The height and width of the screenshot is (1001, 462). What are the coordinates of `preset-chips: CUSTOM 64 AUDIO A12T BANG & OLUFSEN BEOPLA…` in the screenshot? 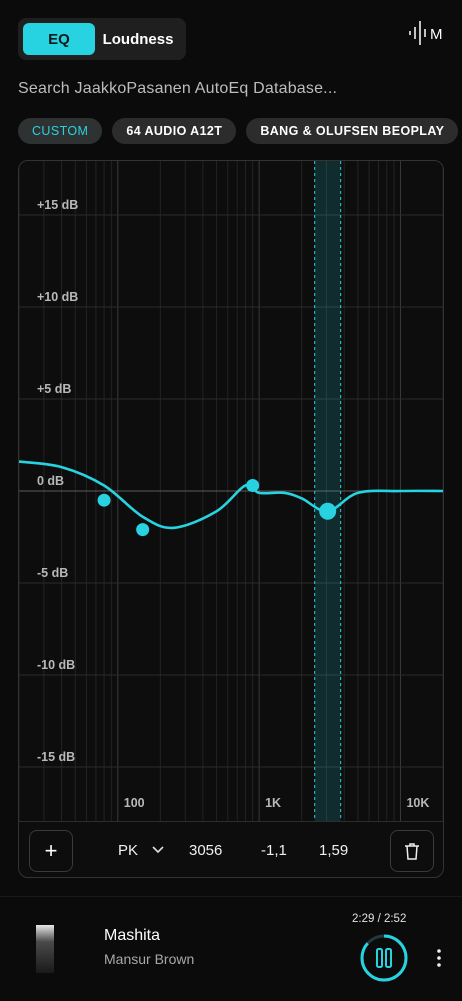 It's located at (240, 131).